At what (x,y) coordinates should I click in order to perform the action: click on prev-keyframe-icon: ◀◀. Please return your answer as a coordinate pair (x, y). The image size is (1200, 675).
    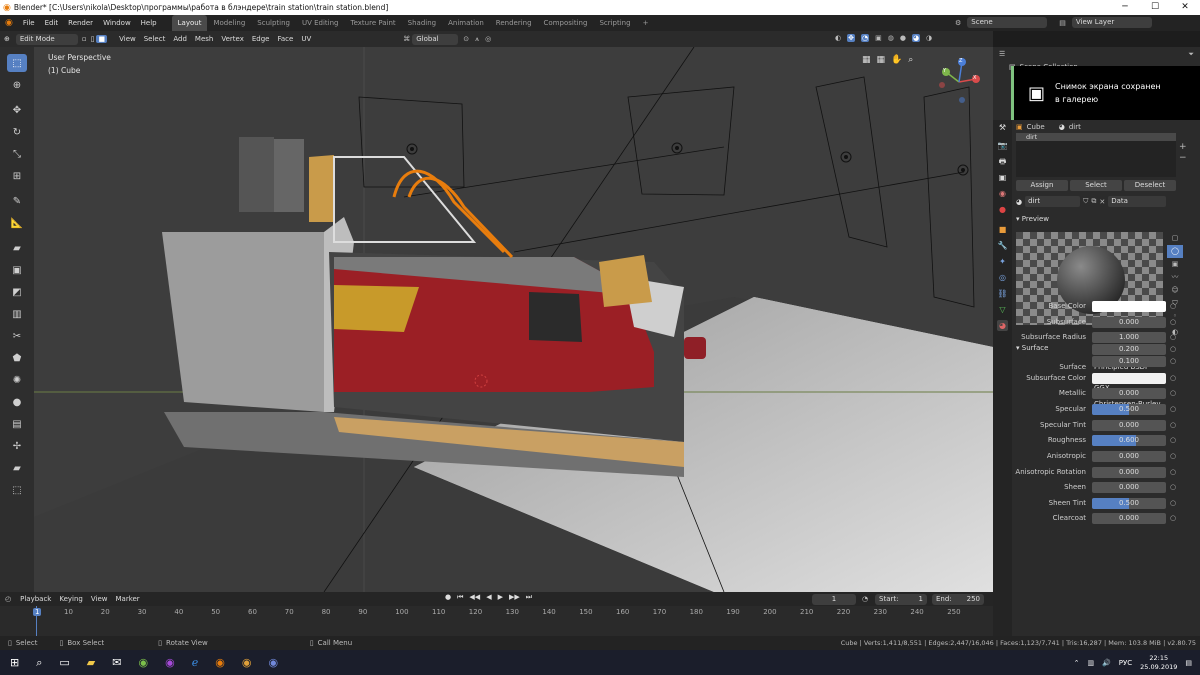
    Looking at the image, I should click on (474, 597).